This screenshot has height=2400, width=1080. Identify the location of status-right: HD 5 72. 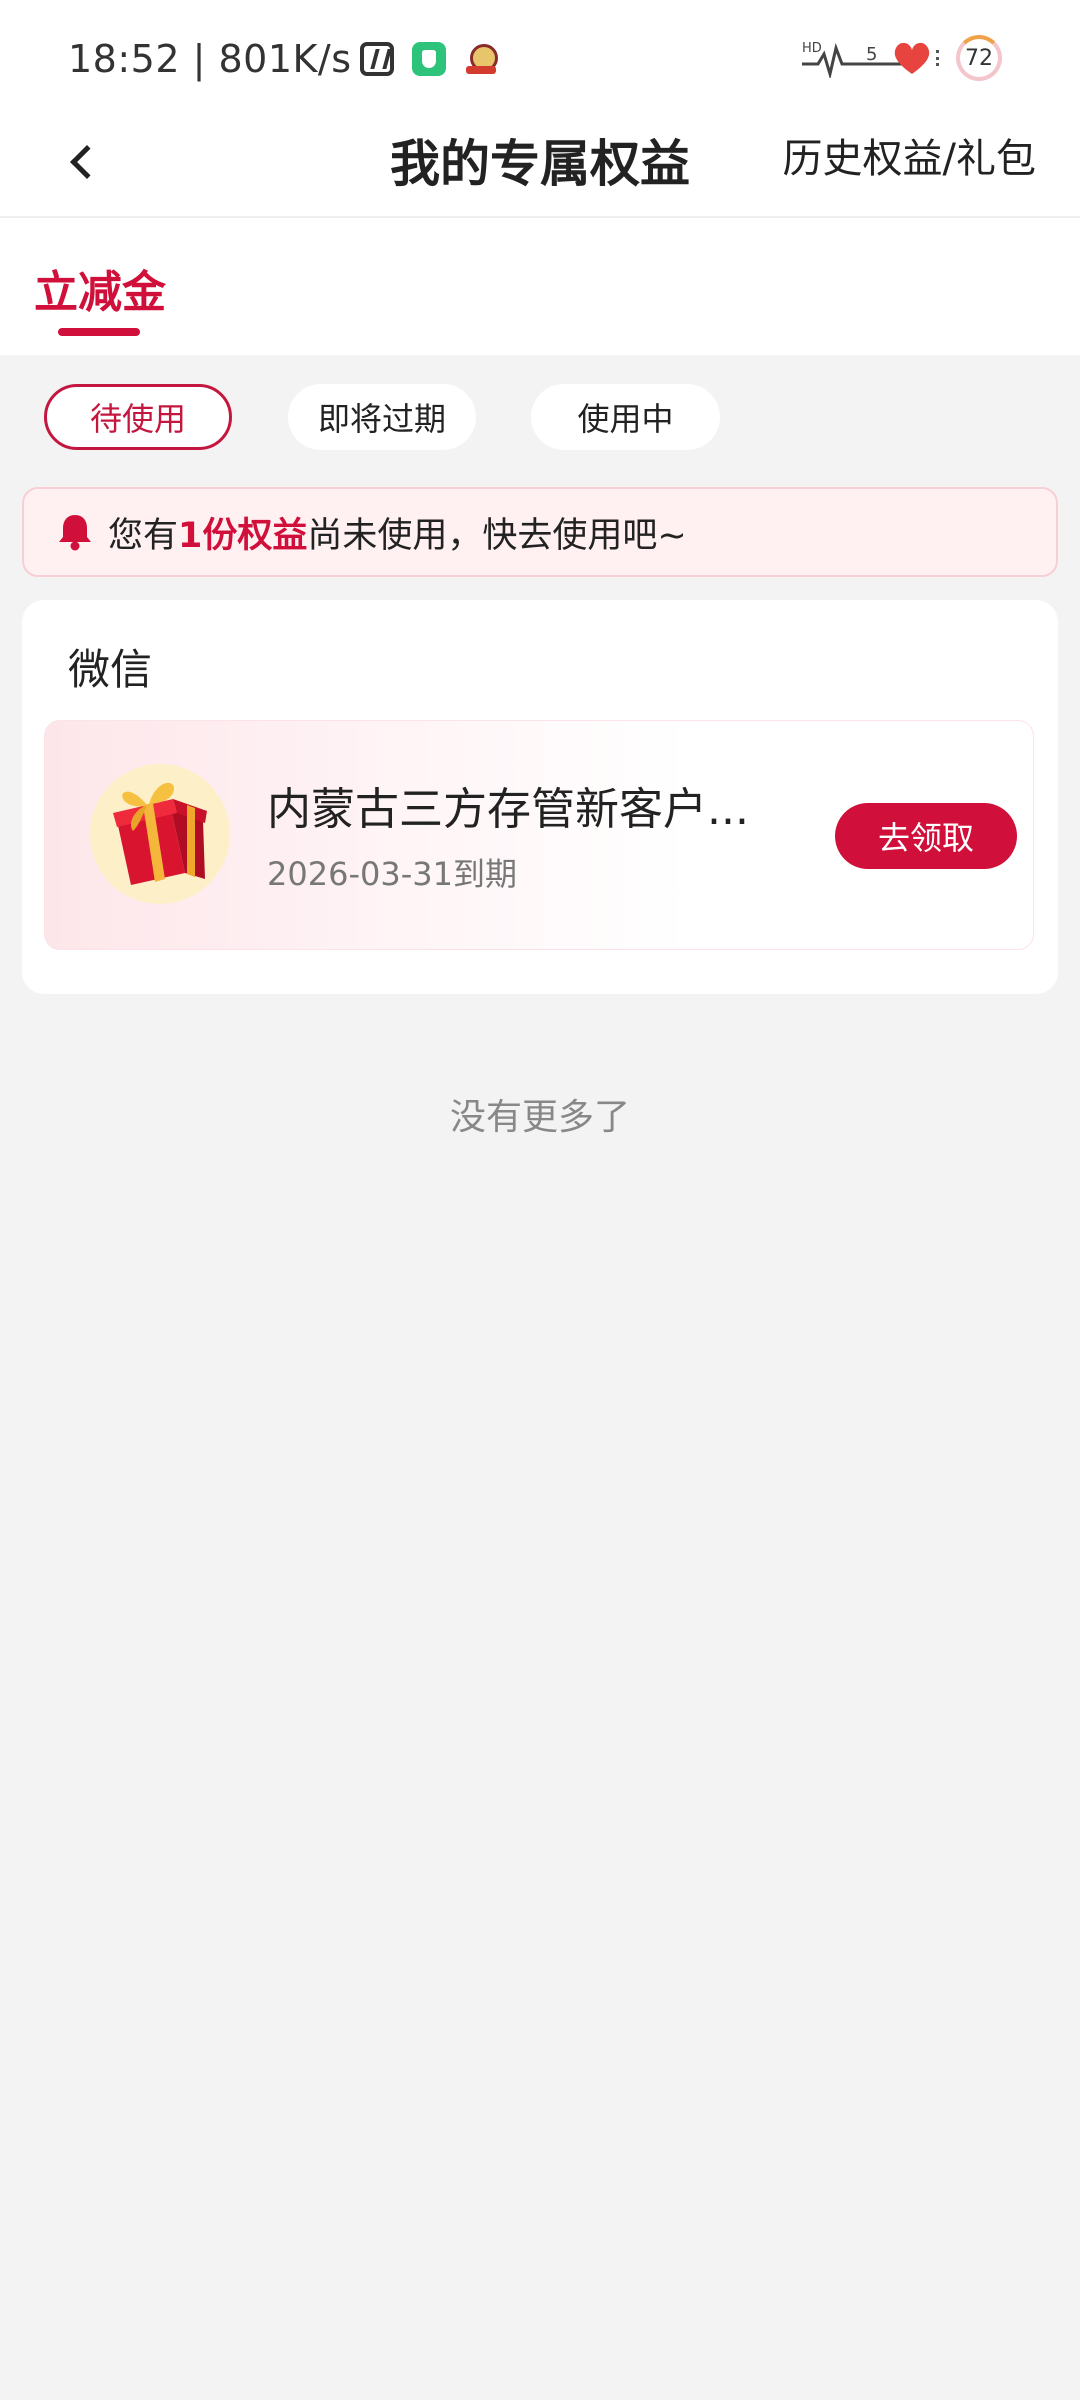
(901, 58).